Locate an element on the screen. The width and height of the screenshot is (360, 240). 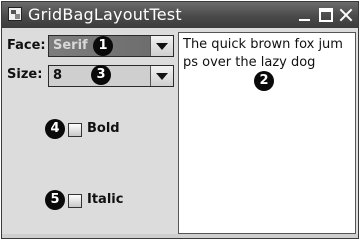
callout-marker: 5 is located at coordinates (55, 200).